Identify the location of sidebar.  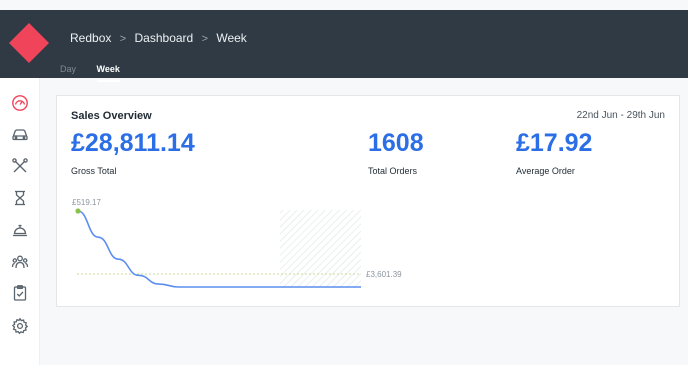
(20, 221).